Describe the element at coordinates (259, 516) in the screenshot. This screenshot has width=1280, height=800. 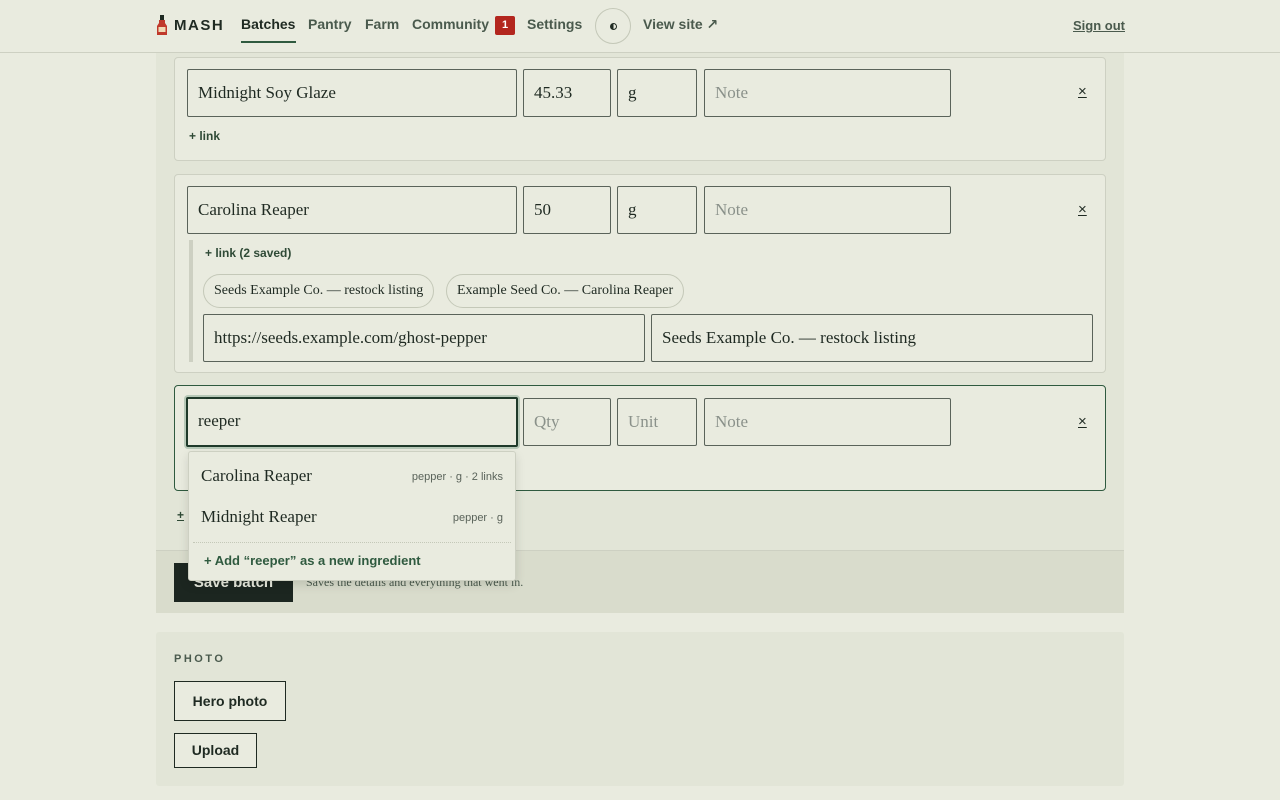
I see `option-name: Midnight Reaper` at that location.